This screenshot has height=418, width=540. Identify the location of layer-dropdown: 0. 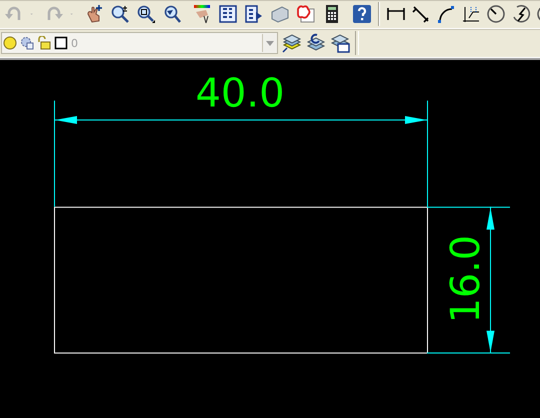
(139, 43).